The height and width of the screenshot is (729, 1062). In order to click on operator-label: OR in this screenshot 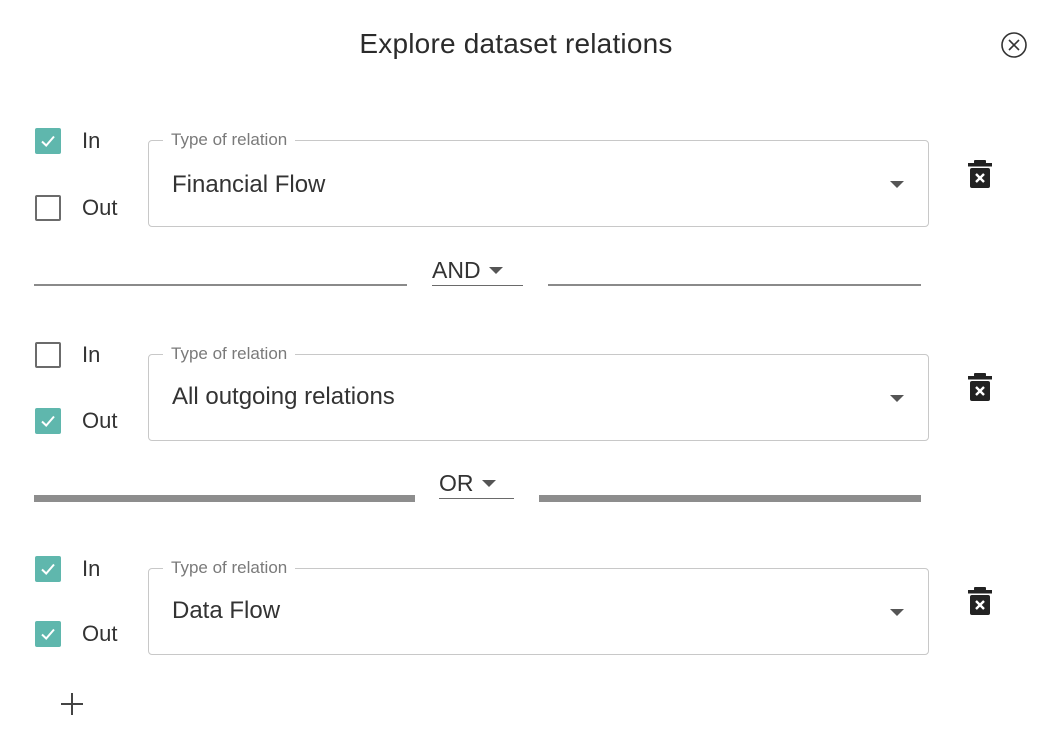, I will do `click(456, 483)`.